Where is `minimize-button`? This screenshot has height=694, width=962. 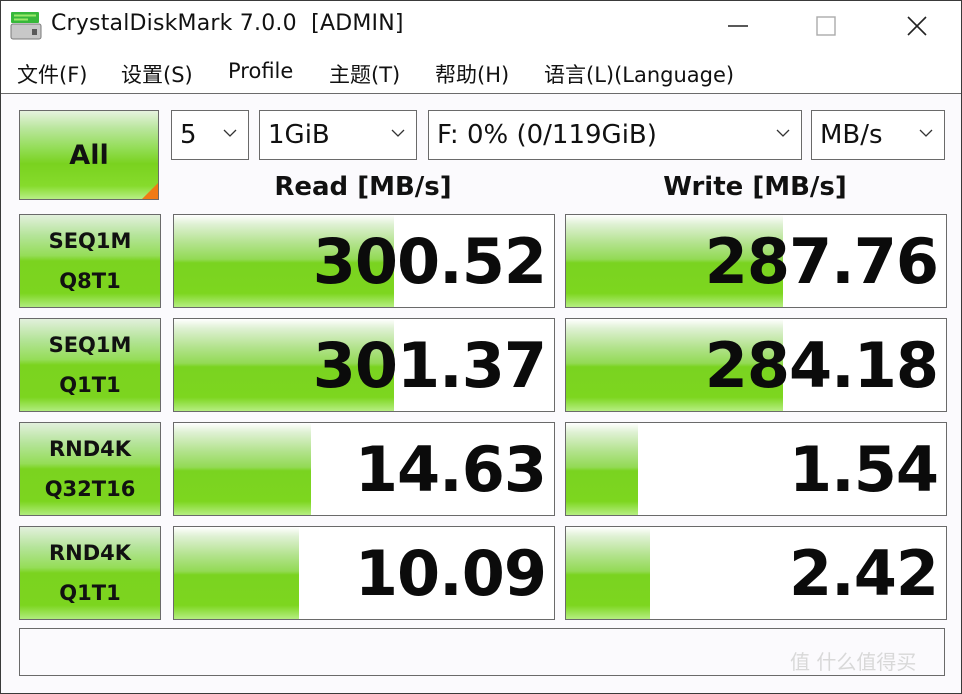
minimize-button is located at coordinates (738, 26).